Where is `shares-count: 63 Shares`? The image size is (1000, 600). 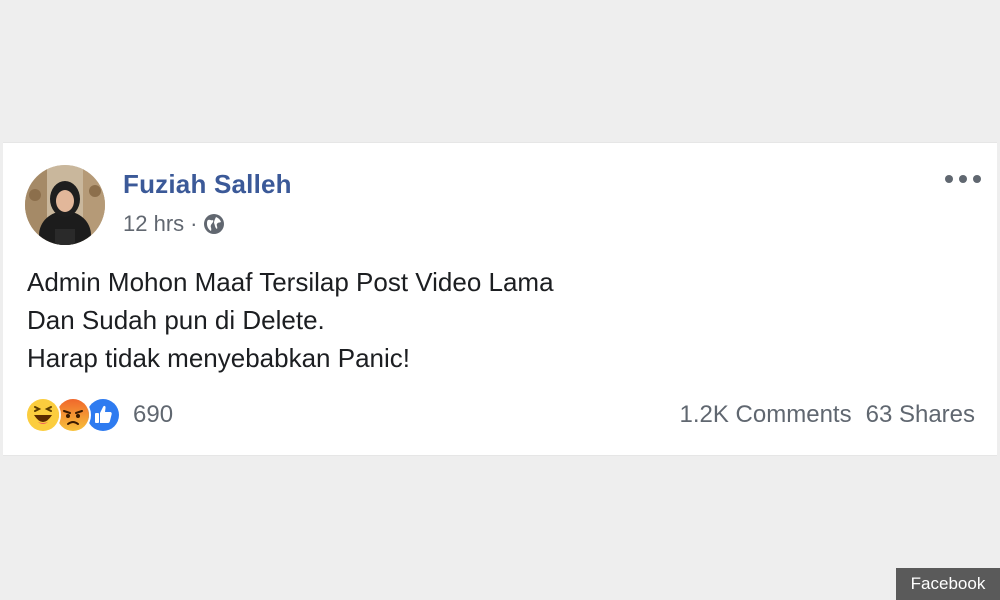 shares-count: 63 Shares is located at coordinates (920, 415).